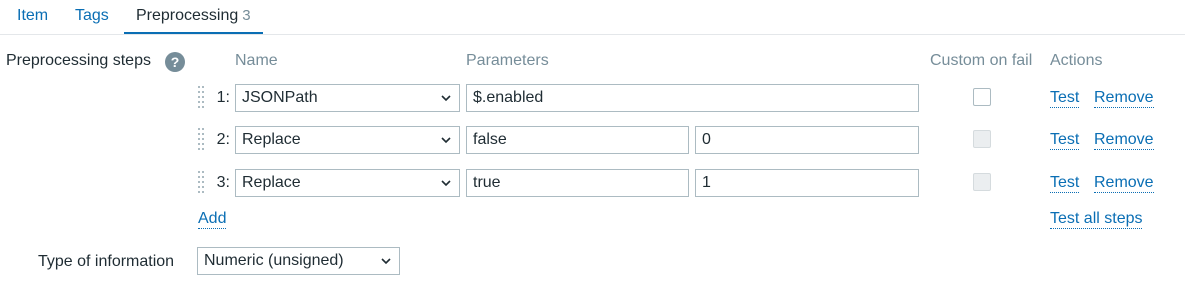 The height and width of the screenshot is (297, 1185). What do you see at coordinates (280, 97) in the screenshot?
I see `step-name-value: JSONPath` at bounding box center [280, 97].